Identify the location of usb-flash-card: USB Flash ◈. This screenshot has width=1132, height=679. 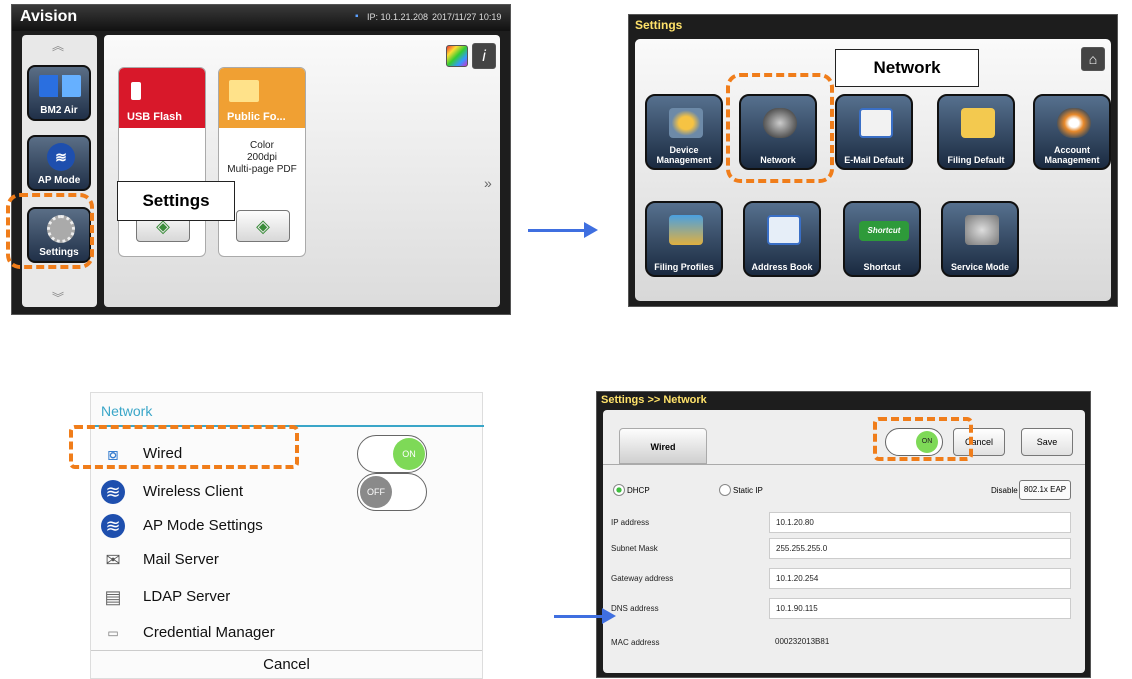
(162, 162).